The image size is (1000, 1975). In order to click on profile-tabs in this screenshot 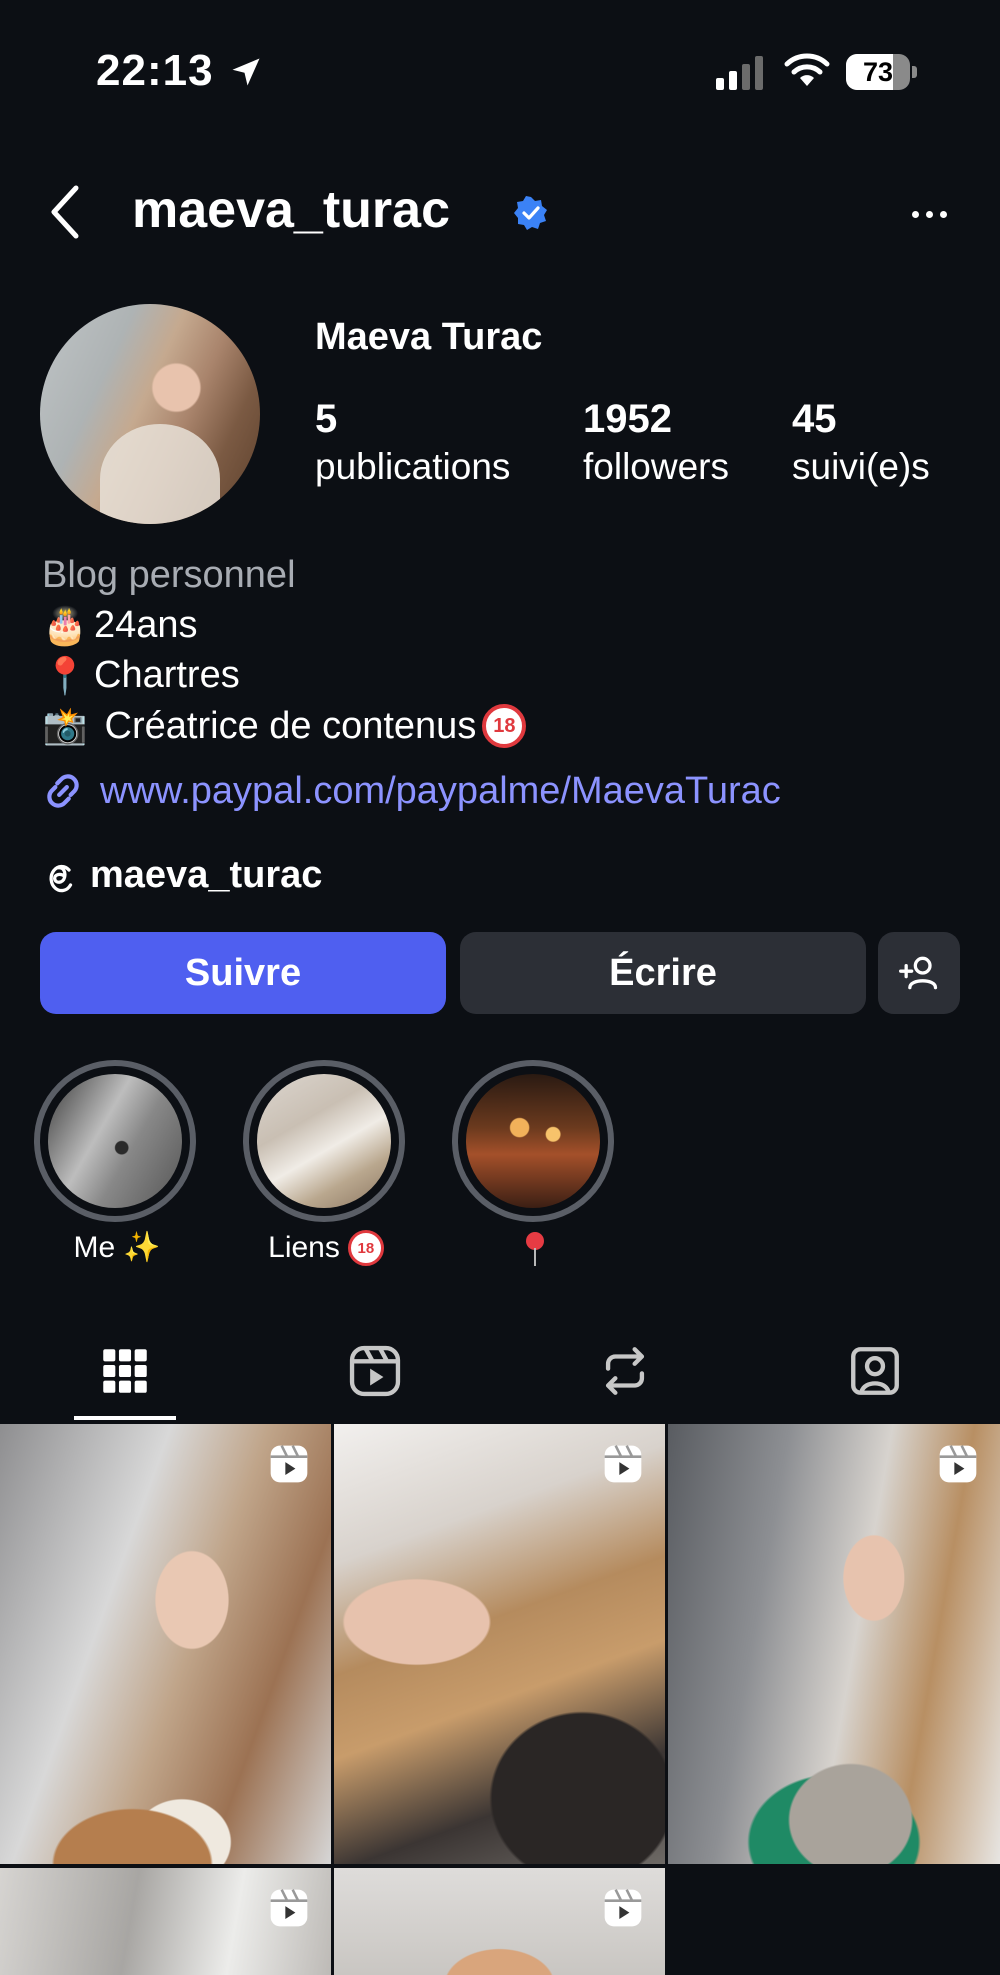, I will do `click(500, 1371)`.